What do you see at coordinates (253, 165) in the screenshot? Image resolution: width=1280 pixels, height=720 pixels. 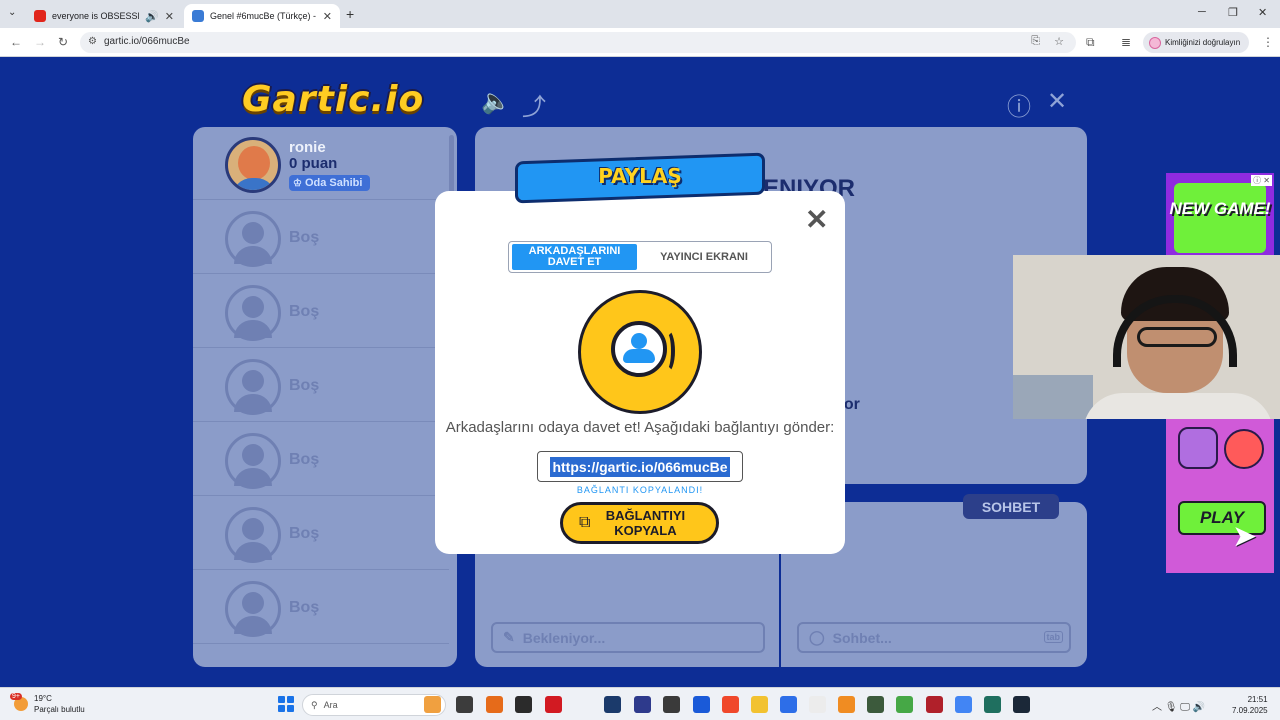 I see `avatar` at bounding box center [253, 165].